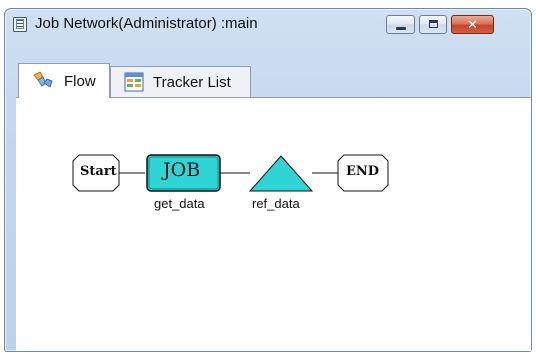  I want to click on unit-node-label: ref_data, so click(276, 203).